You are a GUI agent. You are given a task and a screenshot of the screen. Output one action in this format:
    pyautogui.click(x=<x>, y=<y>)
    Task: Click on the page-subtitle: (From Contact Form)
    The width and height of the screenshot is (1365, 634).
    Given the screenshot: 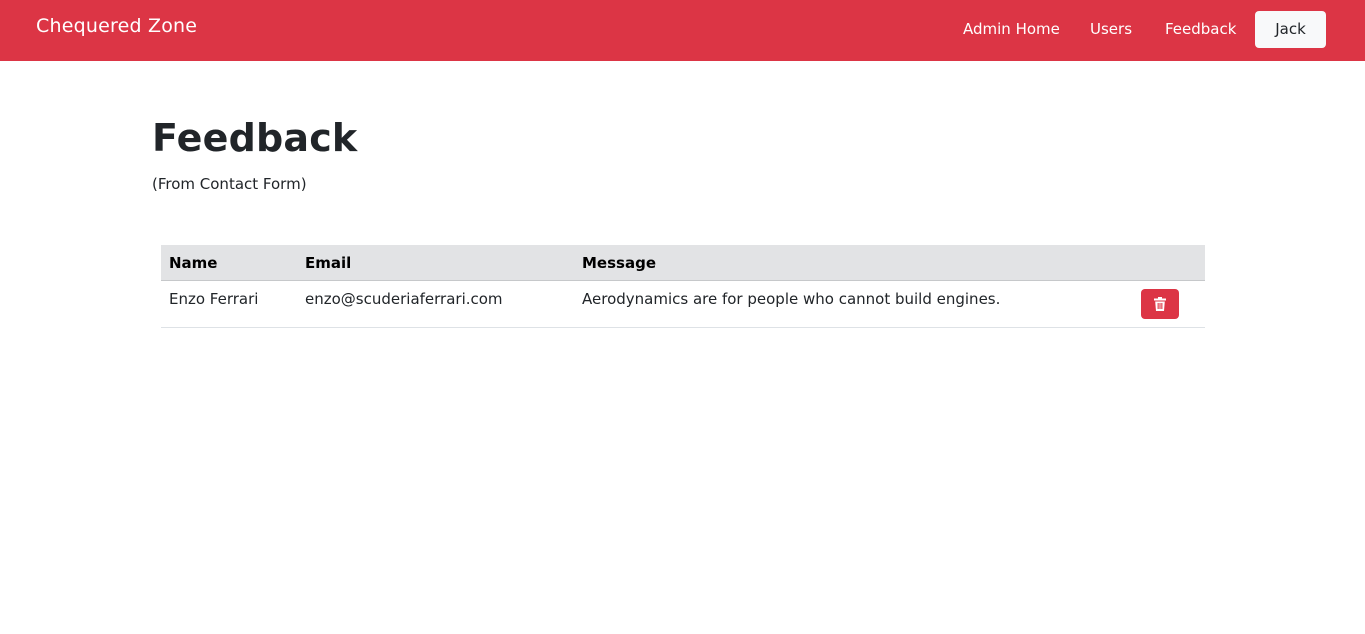 What is the action you would take?
    pyautogui.click(x=229, y=184)
    